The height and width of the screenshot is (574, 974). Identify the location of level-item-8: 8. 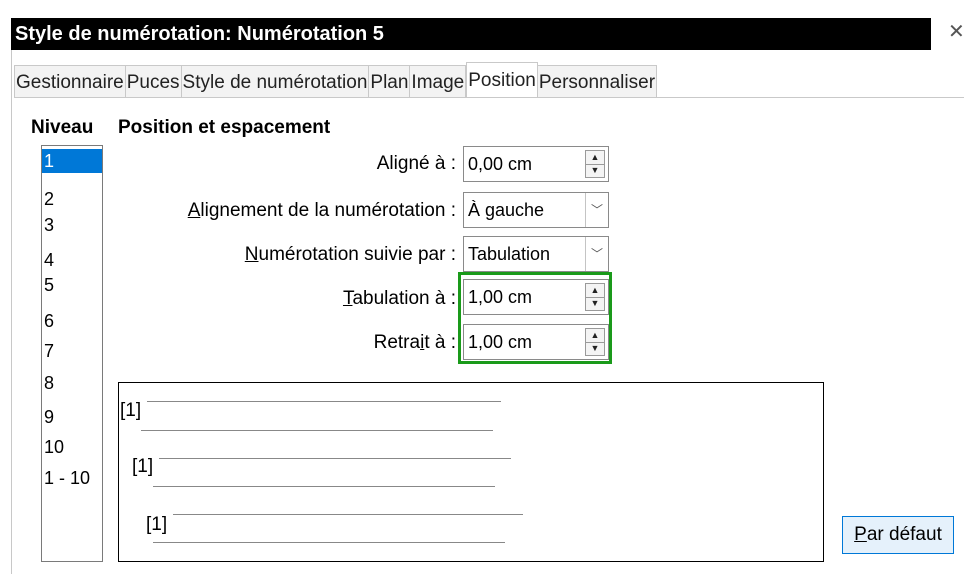
(72, 383).